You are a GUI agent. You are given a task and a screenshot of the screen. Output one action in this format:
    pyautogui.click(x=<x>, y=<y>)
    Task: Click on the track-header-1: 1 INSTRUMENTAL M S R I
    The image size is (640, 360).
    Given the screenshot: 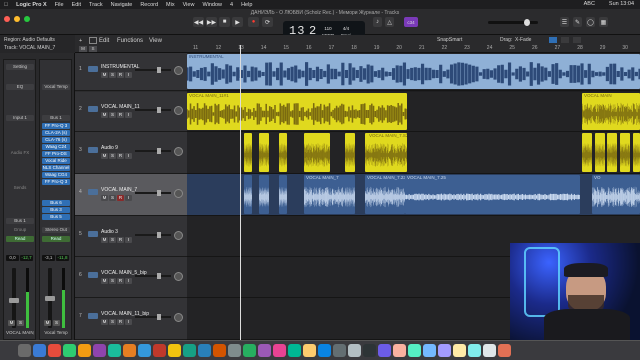 What is the action you would take?
    pyautogui.click(x=131, y=72)
    